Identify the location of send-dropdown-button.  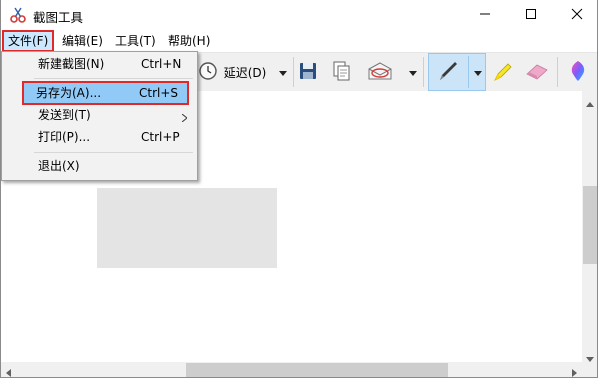
(413, 72).